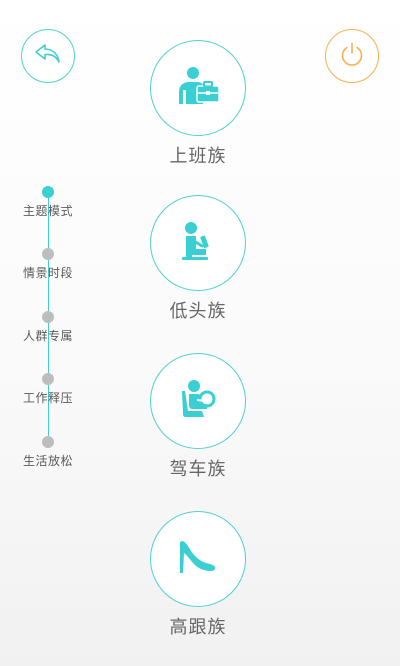  I want to click on driver-icon, so click(198, 401).